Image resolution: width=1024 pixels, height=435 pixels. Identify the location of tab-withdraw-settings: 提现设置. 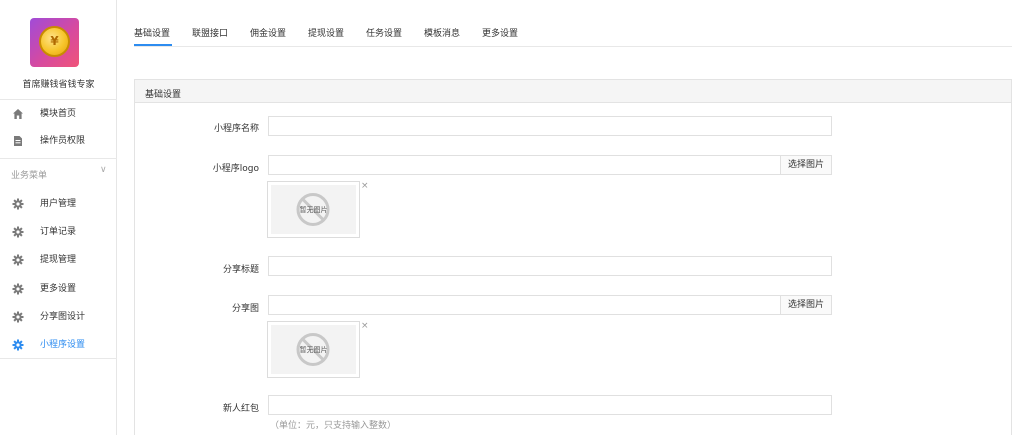
(326, 32).